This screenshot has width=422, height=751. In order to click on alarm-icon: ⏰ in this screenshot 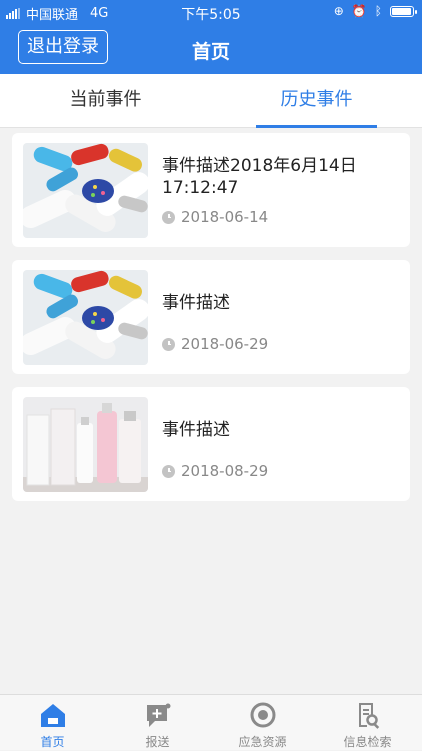, I will do `click(359, 11)`.